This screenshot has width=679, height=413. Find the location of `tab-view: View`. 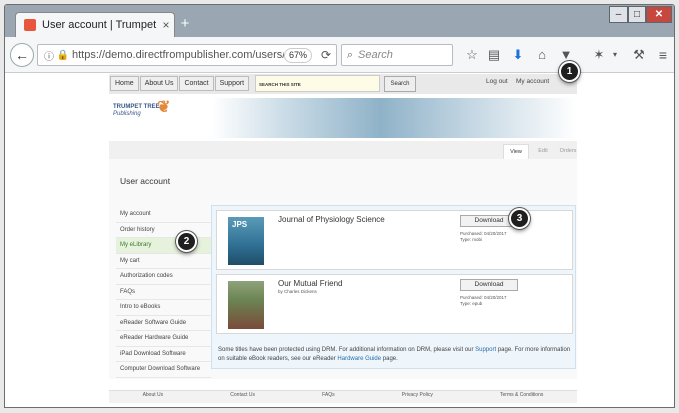

tab-view: View is located at coordinates (516, 151).